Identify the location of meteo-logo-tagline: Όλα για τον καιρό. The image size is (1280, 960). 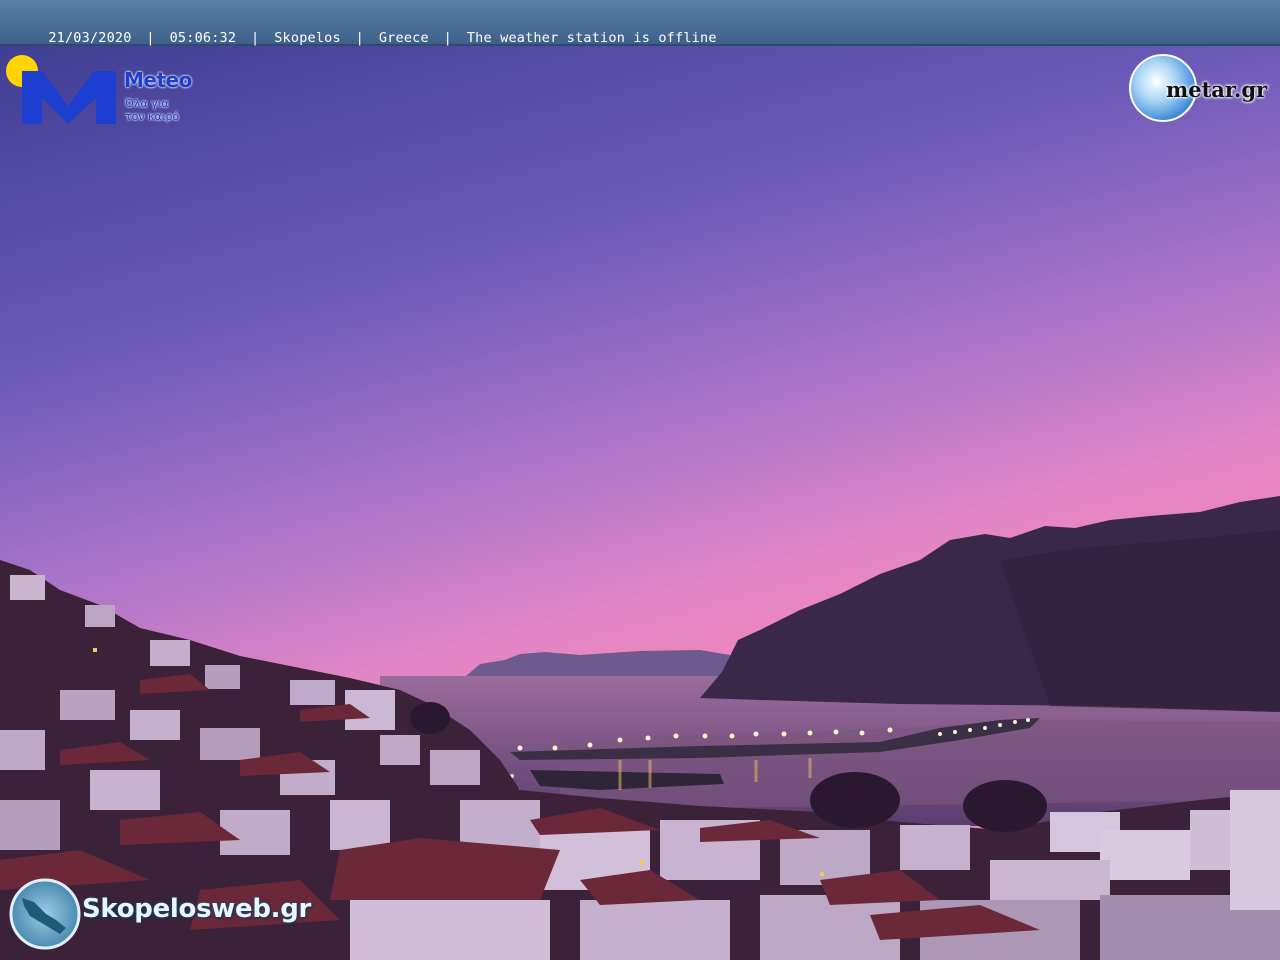
(165, 110).